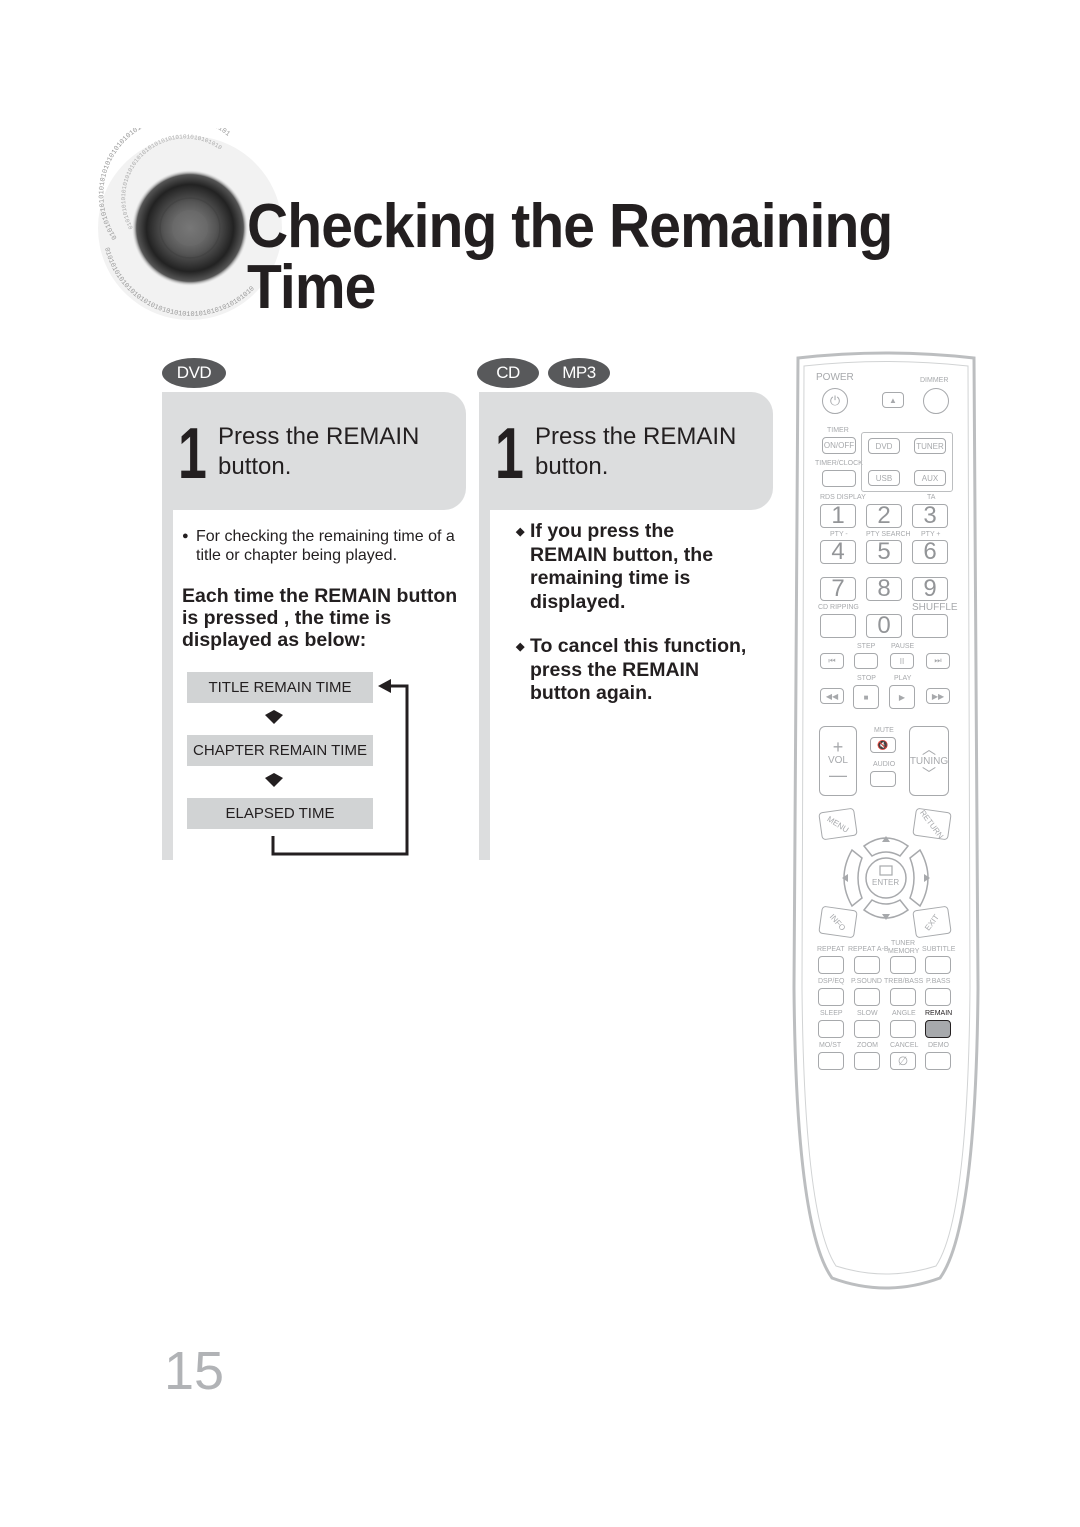 The height and width of the screenshot is (1527, 1080). I want to click on digit-7-button: 7, so click(838, 588).